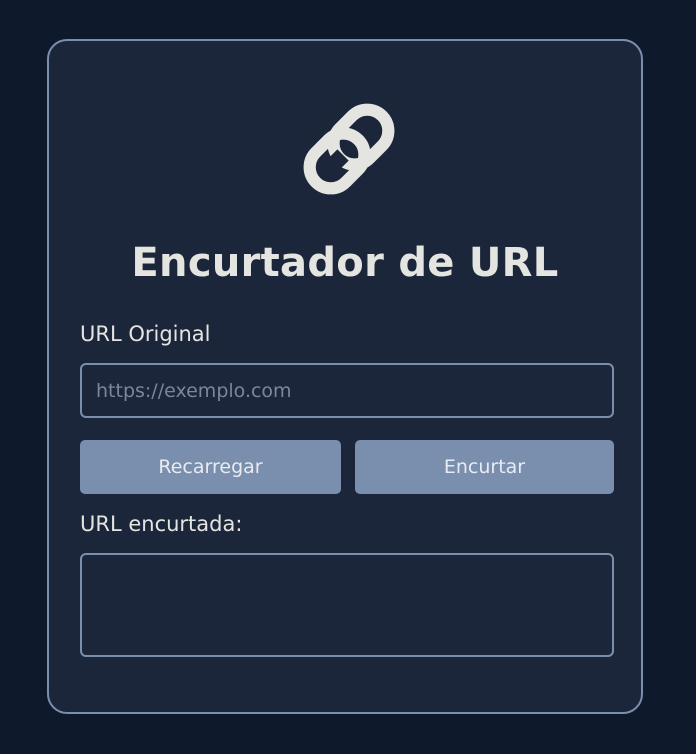  What do you see at coordinates (161, 524) in the screenshot?
I see `short-url-label: URL encurtada:` at bounding box center [161, 524].